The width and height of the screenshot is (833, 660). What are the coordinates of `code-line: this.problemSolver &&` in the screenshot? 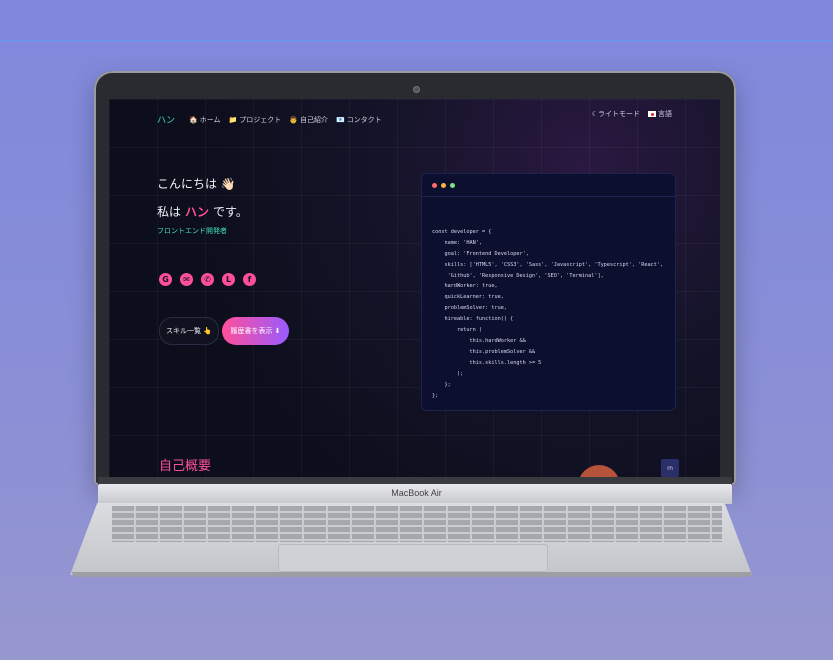 It's located at (484, 351).